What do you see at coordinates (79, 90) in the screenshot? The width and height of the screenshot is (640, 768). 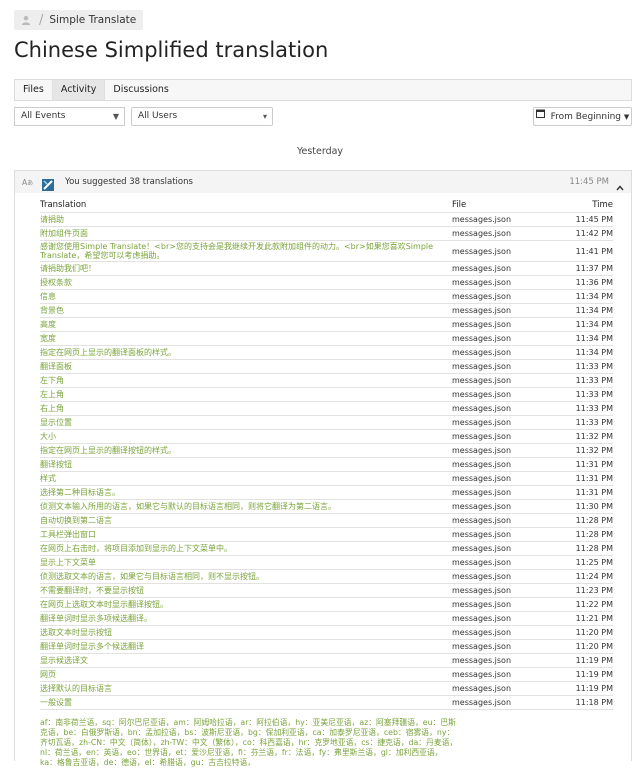 I see `tab-activity: Activity` at bounding box center [79, 90].